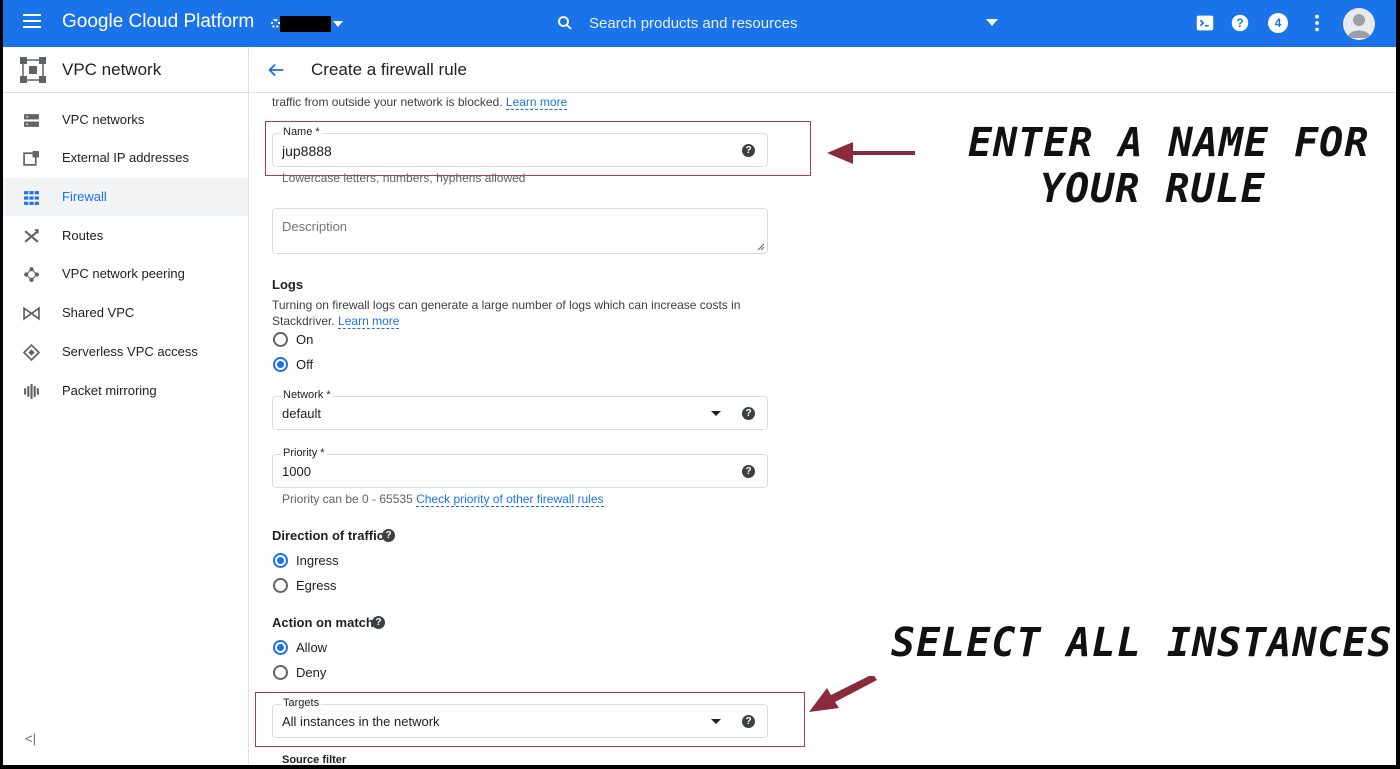  What do you see at coordinates (112, 69) in the screenshot?
I see `product-title: VPC network` at bounding box center [112, 69].